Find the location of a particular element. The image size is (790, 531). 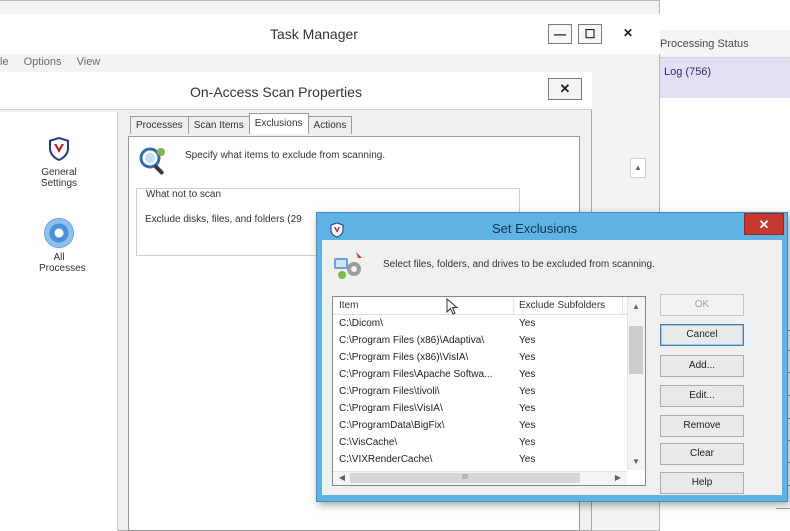

horizontal-scroll-thumb: III is located at coordinates (465, 478).